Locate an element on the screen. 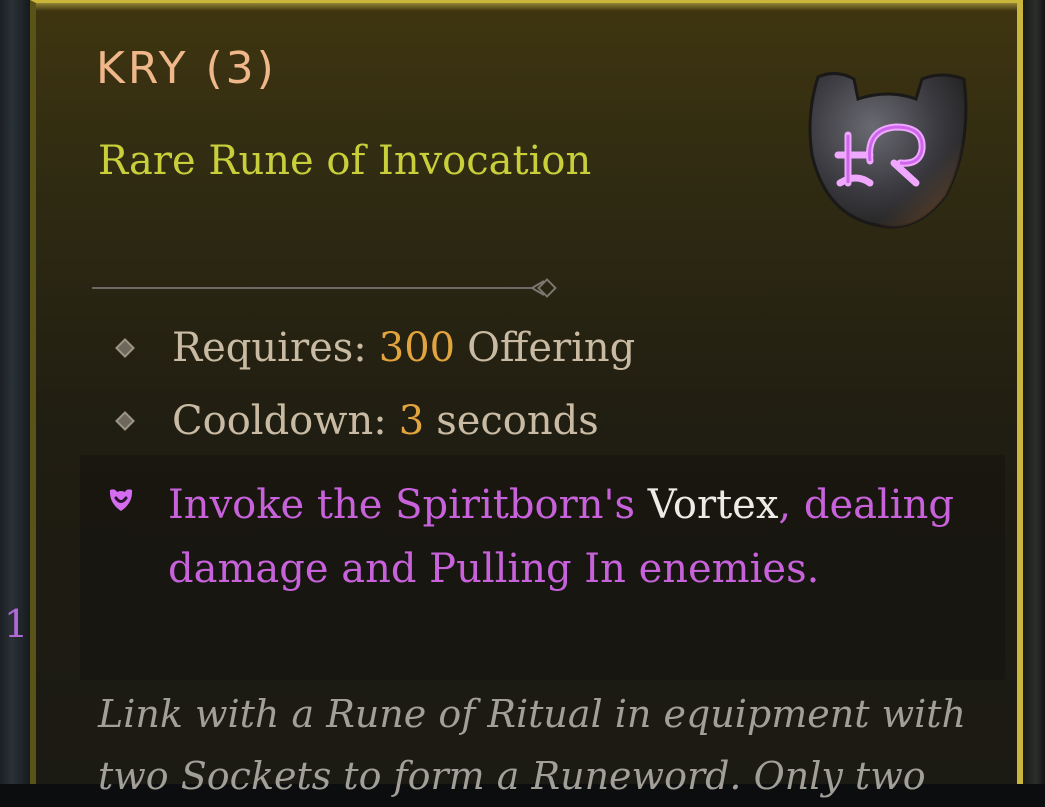 This screenshot has height=807, width=1045. requires-value: 300 is located at coordinates (417, 348).